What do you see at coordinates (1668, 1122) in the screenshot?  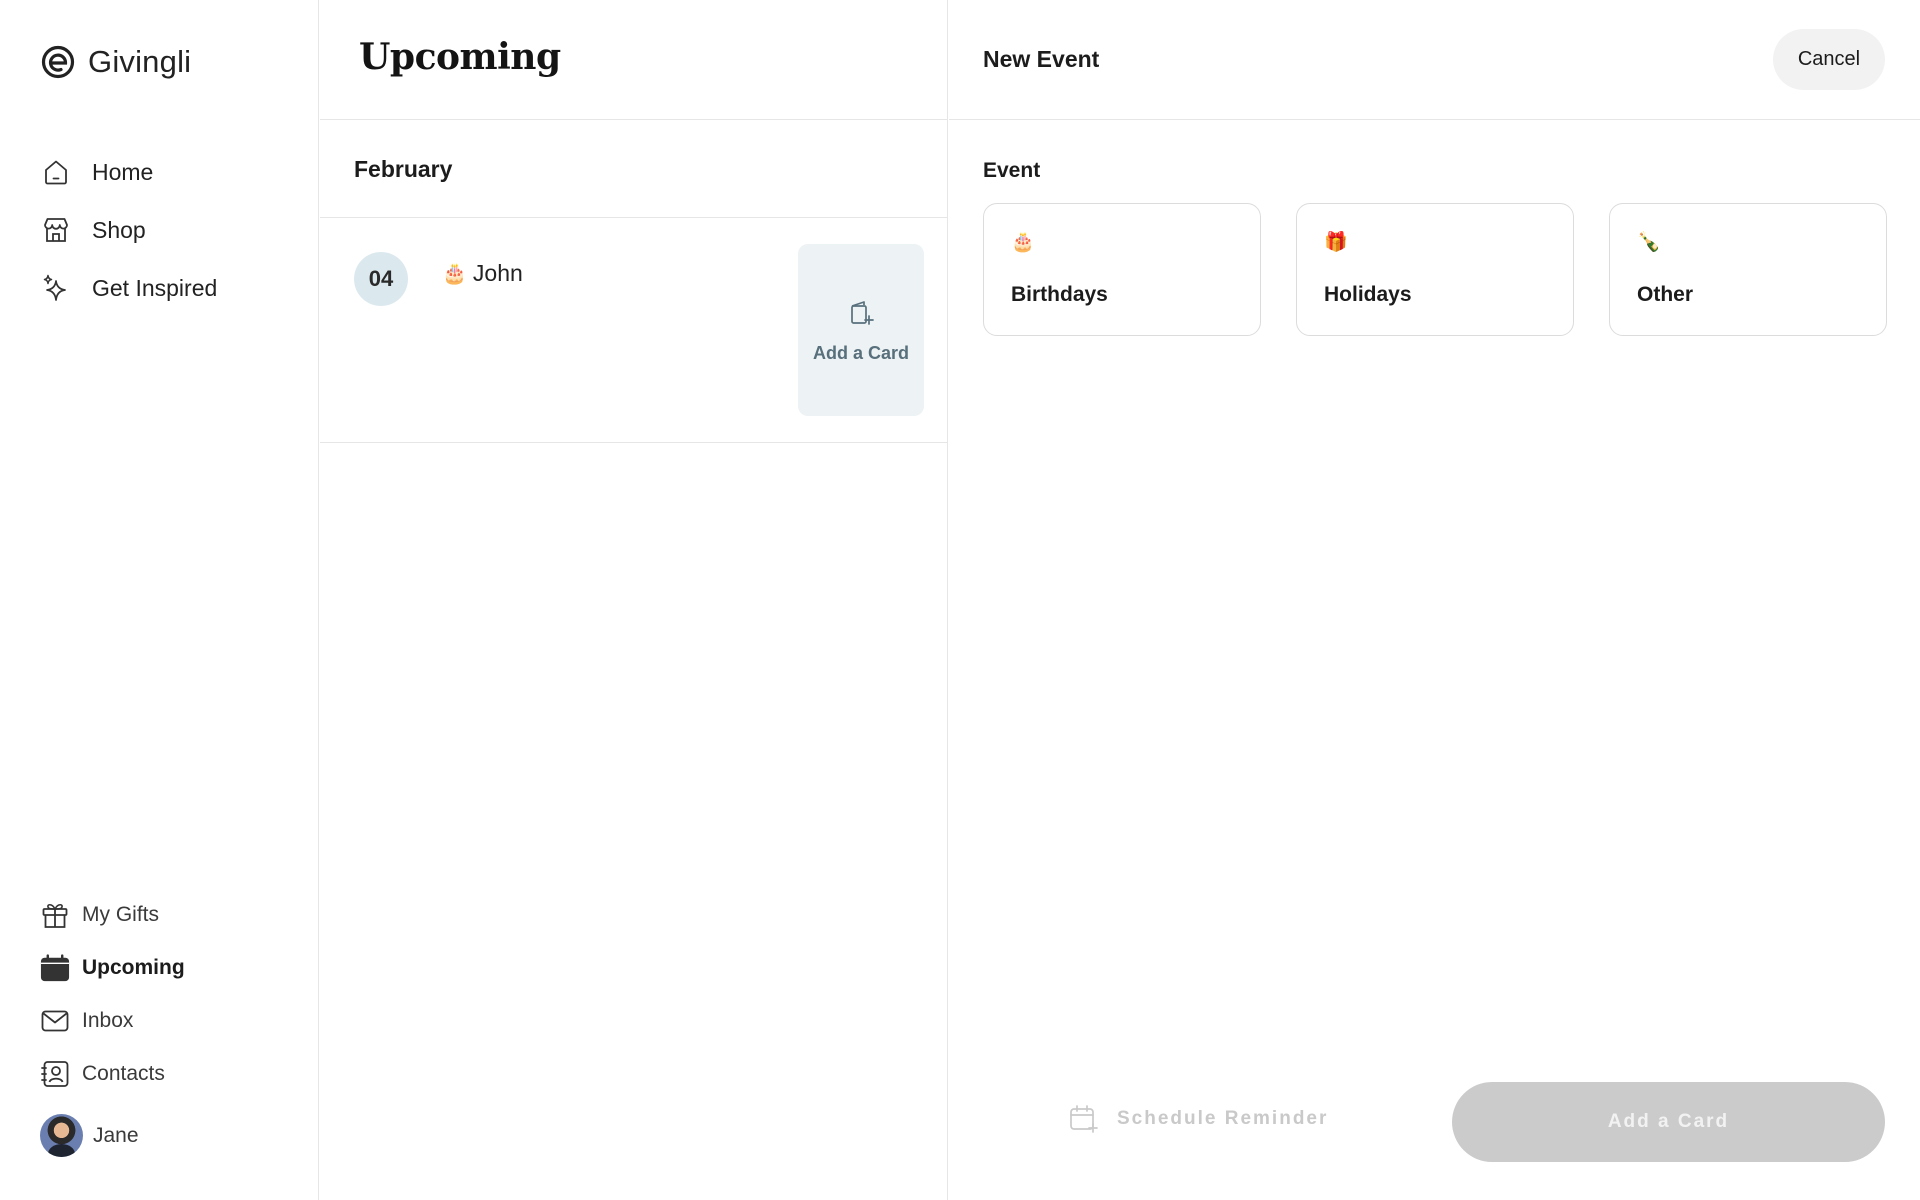 I see `add-a-card-button: Add a Card` at bounding box center [1668, 1122].